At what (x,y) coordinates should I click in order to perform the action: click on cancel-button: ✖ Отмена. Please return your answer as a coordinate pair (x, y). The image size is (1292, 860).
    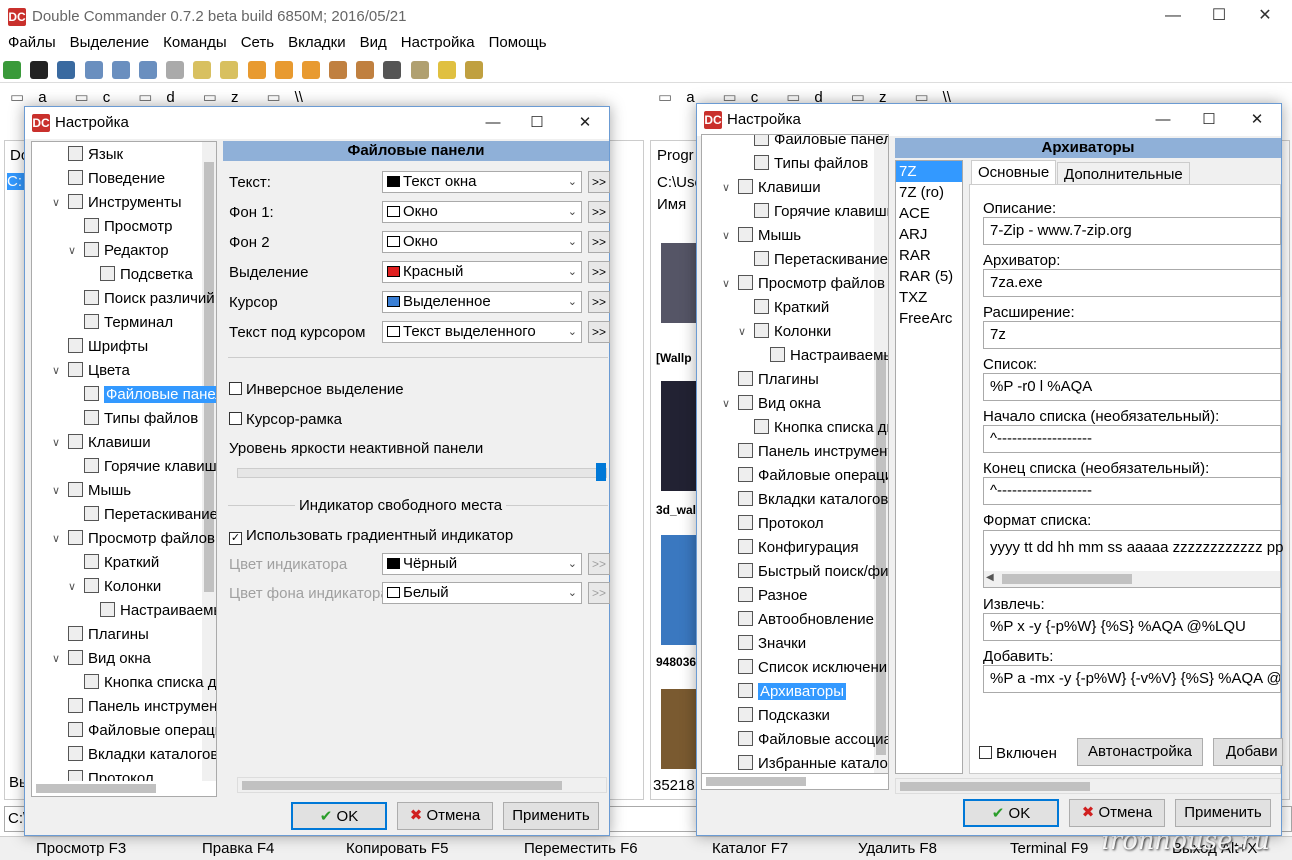
    Looking at the image, I should click on (1117, 813).